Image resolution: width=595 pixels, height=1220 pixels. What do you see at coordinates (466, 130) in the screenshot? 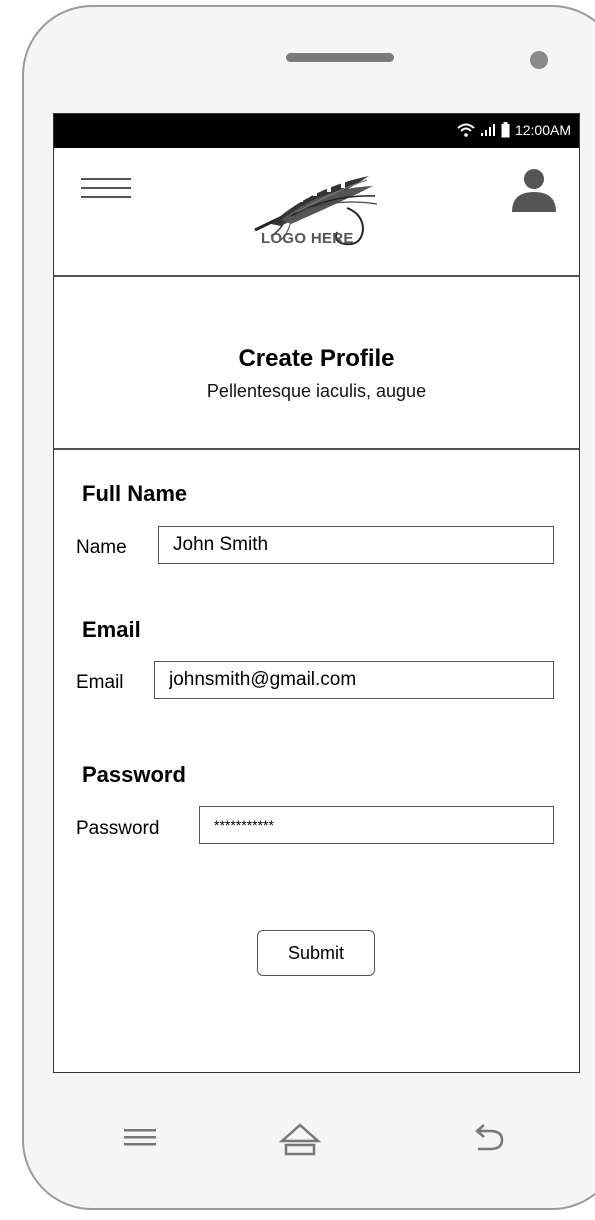
I see `wifi-icon` at bounding box center [466, 130].